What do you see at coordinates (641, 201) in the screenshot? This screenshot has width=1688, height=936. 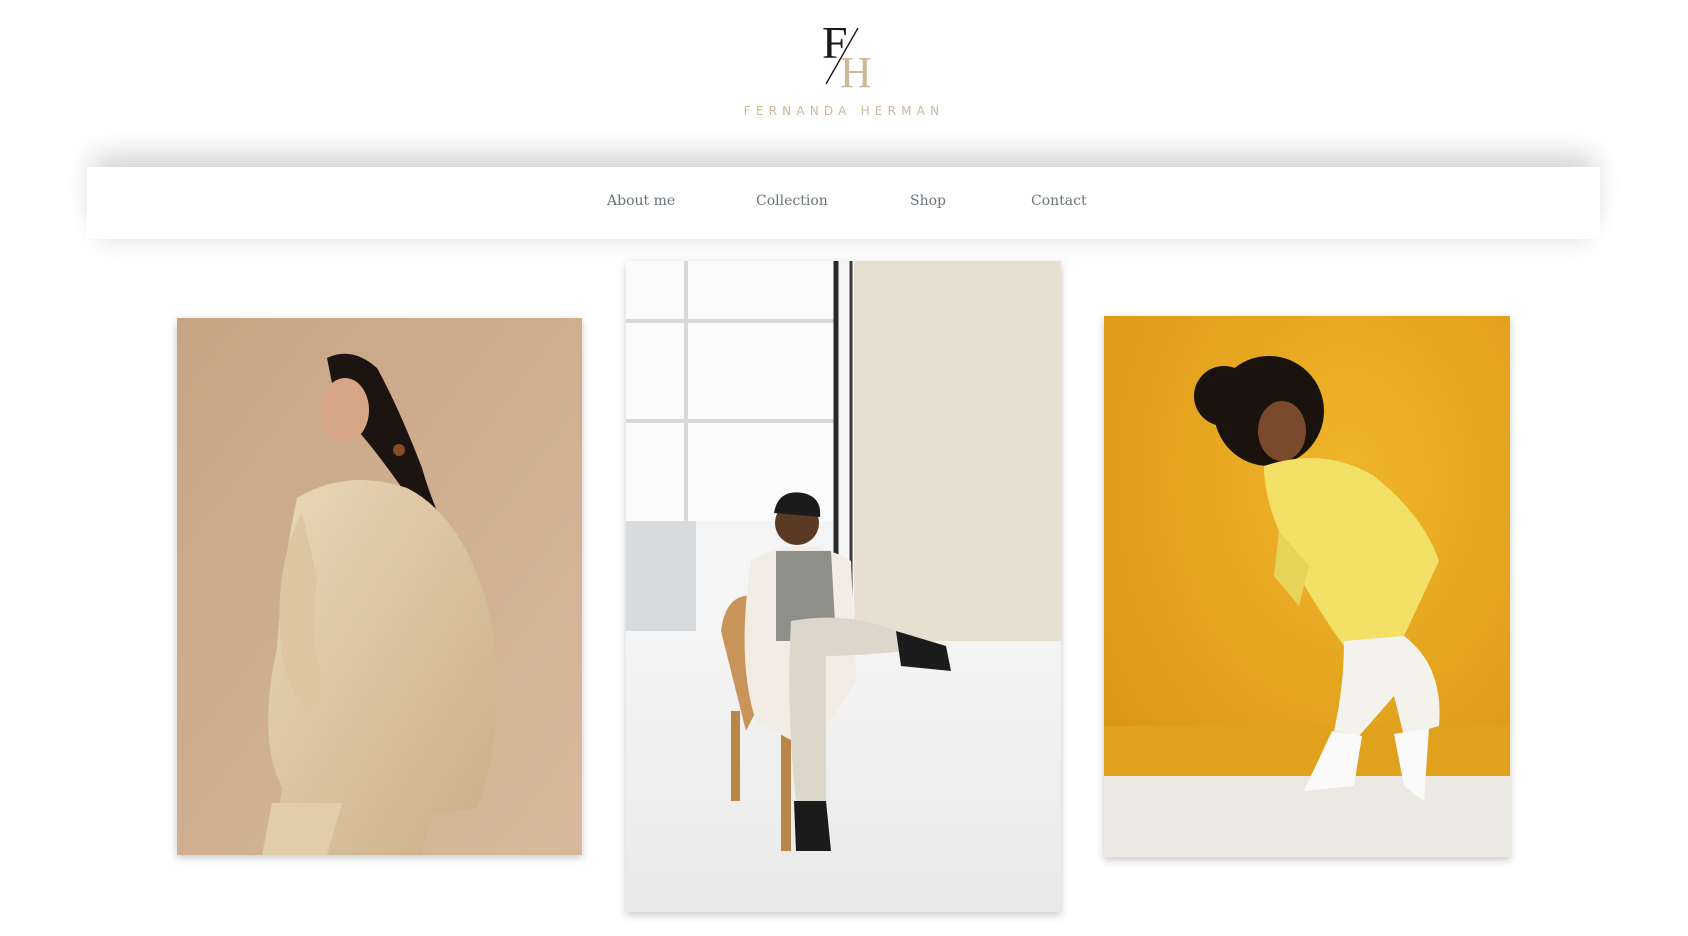 I see `nav-about-me: About me` at bounding box center [641, 201].